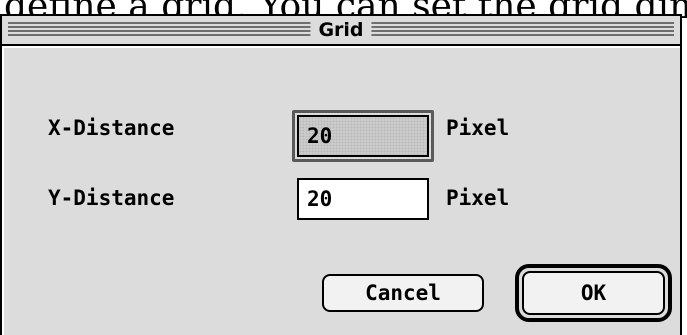 The height and width of the screenshot is (335, 687). I want to click on x-distance-field: 20, so click(363, 136).